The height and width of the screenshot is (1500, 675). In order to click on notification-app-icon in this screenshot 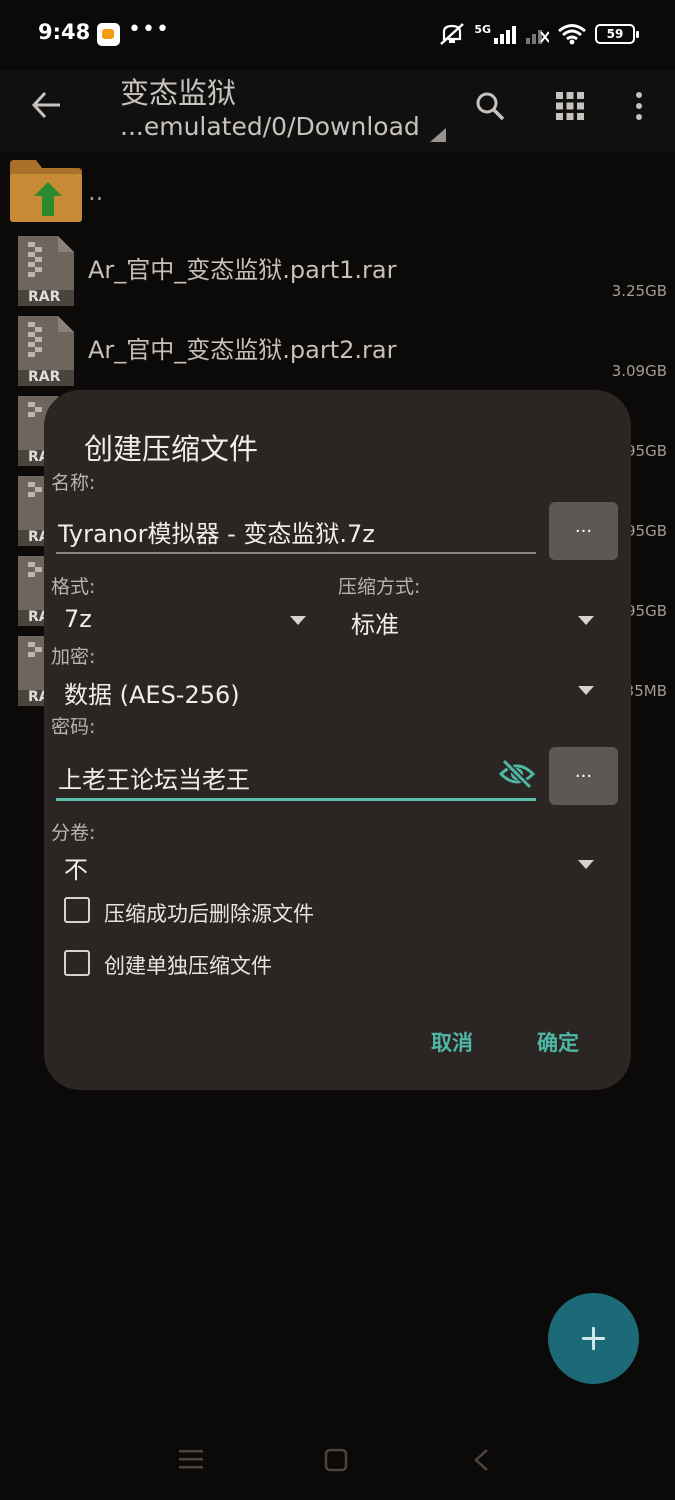, I will do `click(108, 34)`.